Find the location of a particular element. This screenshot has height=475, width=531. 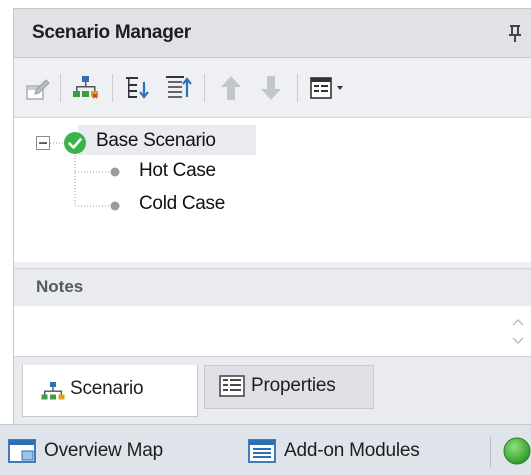

scenario-toolbar is located at coordinates (272, 88).